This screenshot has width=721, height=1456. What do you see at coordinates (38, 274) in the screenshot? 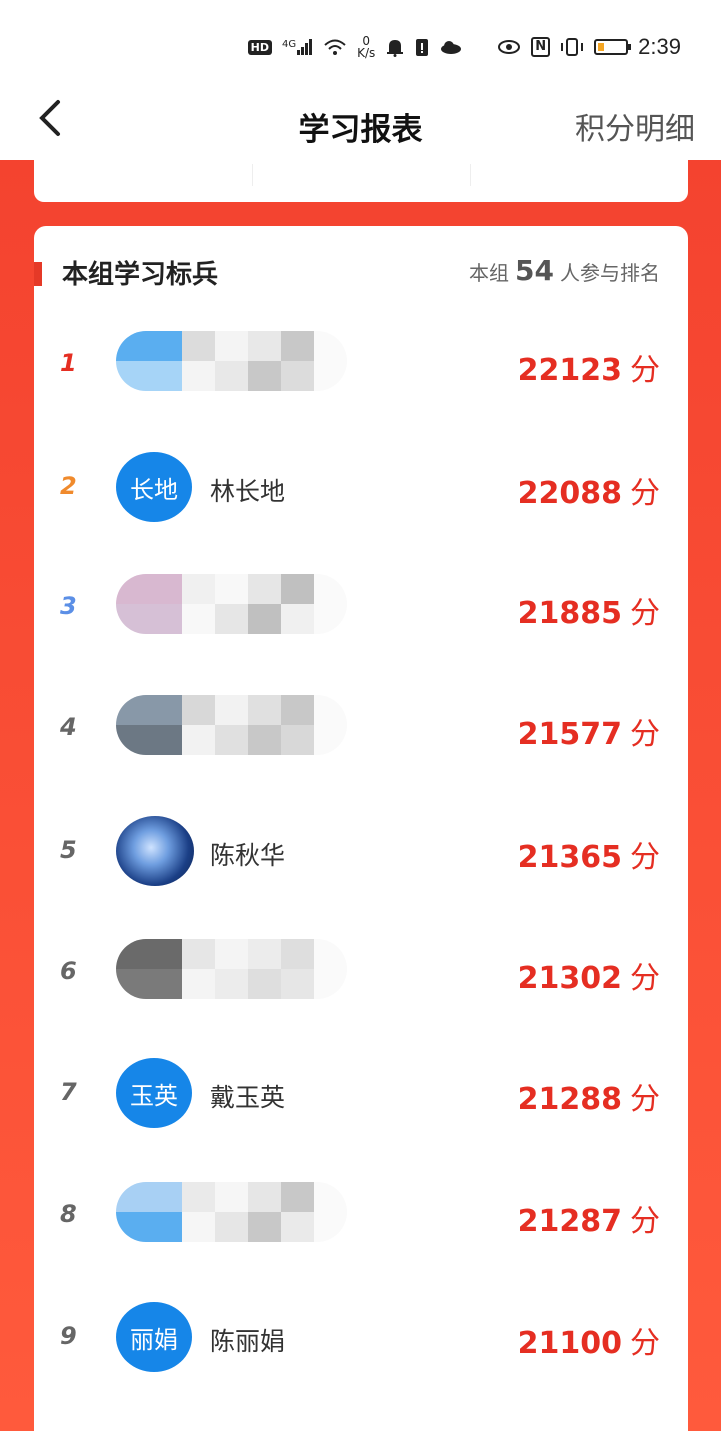
I see `title-accent-bar` at bounding box center [38, 274].